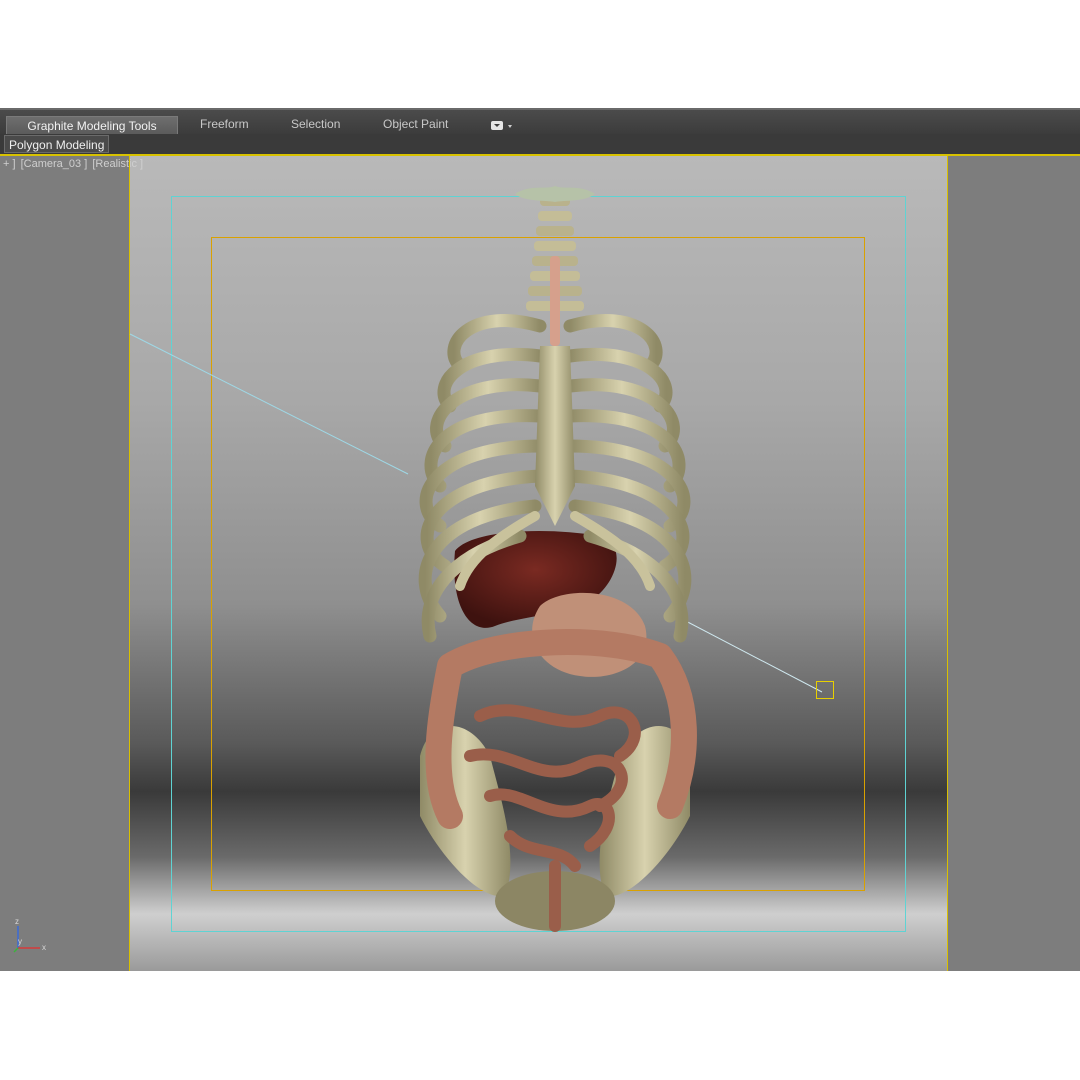  I want to click on axis-tripod-icon: z y x, so click(29, 935).